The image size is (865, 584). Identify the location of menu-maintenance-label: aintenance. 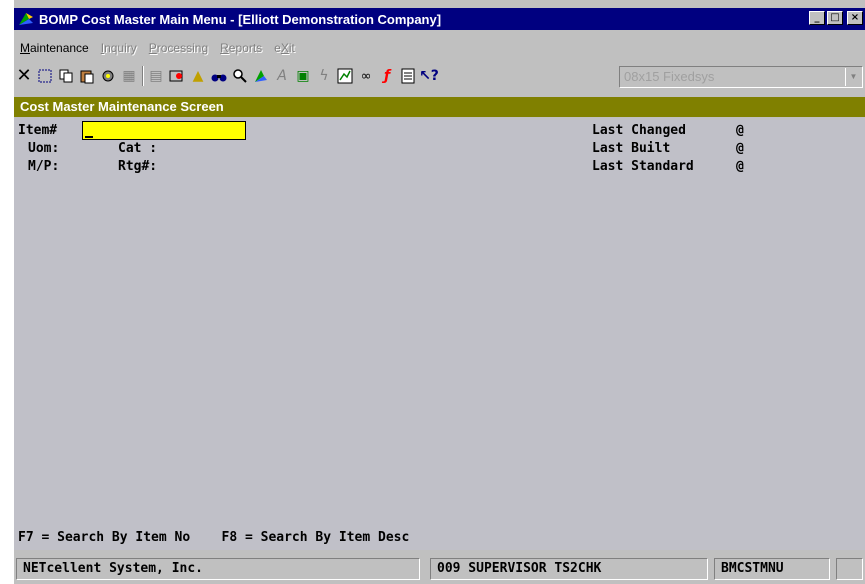
(59, 48).